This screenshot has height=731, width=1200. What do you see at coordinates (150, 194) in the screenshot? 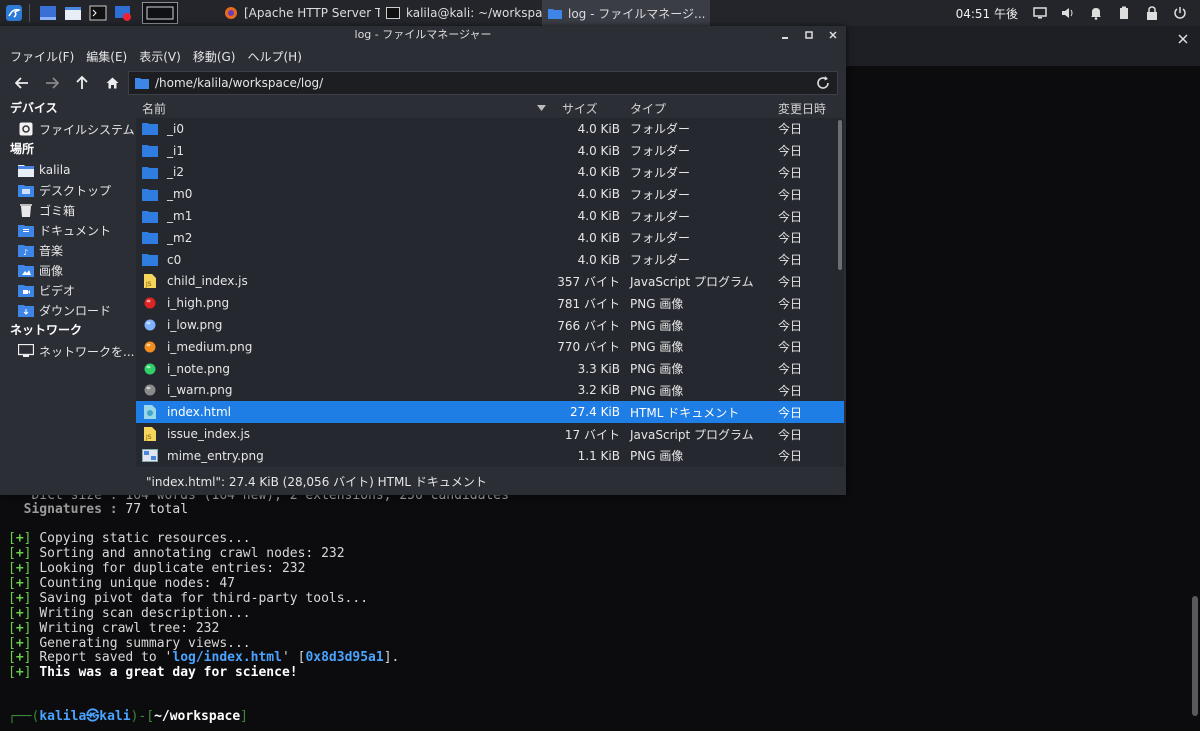
I see `folder-icon` at bounding box center [150, 194].